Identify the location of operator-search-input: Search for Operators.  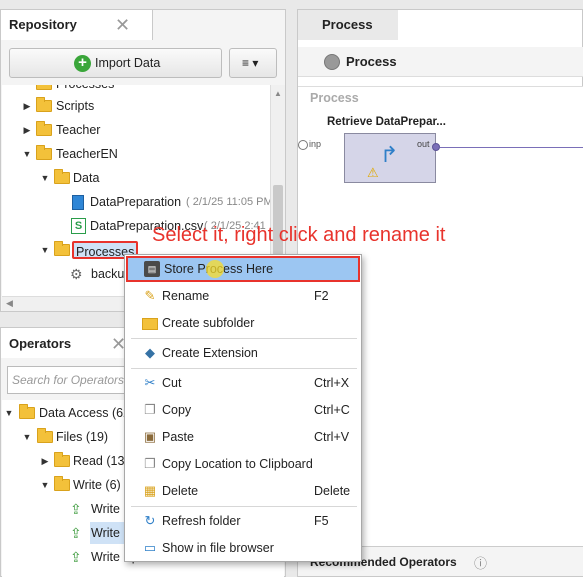
(67, 380).